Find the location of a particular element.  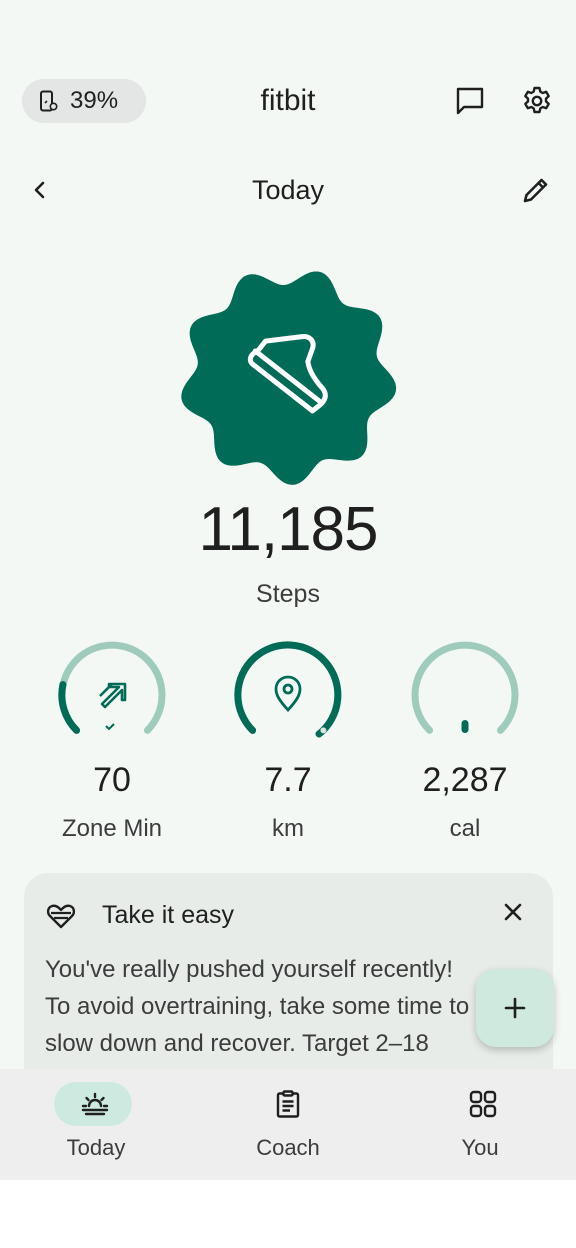

steps-value: 11,185 is located at coordinates (288, 529).